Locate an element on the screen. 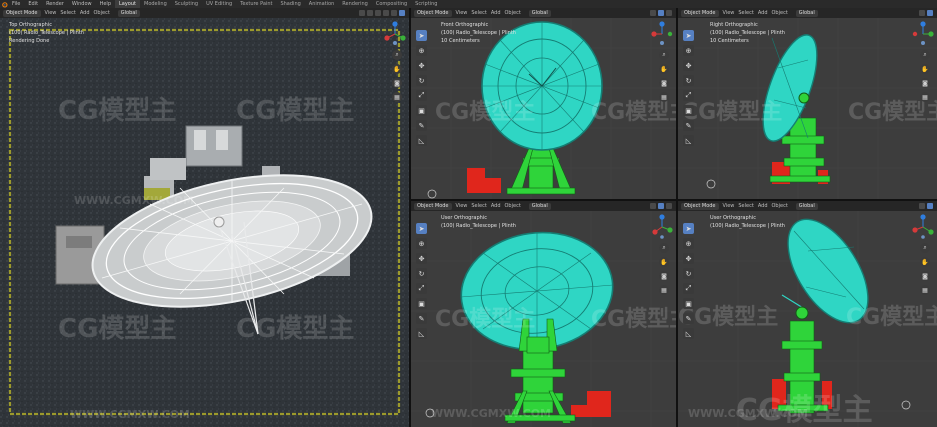 This screenshot has width=937, height=427. proportional-edit-icon is located at coordinates (370, 13).